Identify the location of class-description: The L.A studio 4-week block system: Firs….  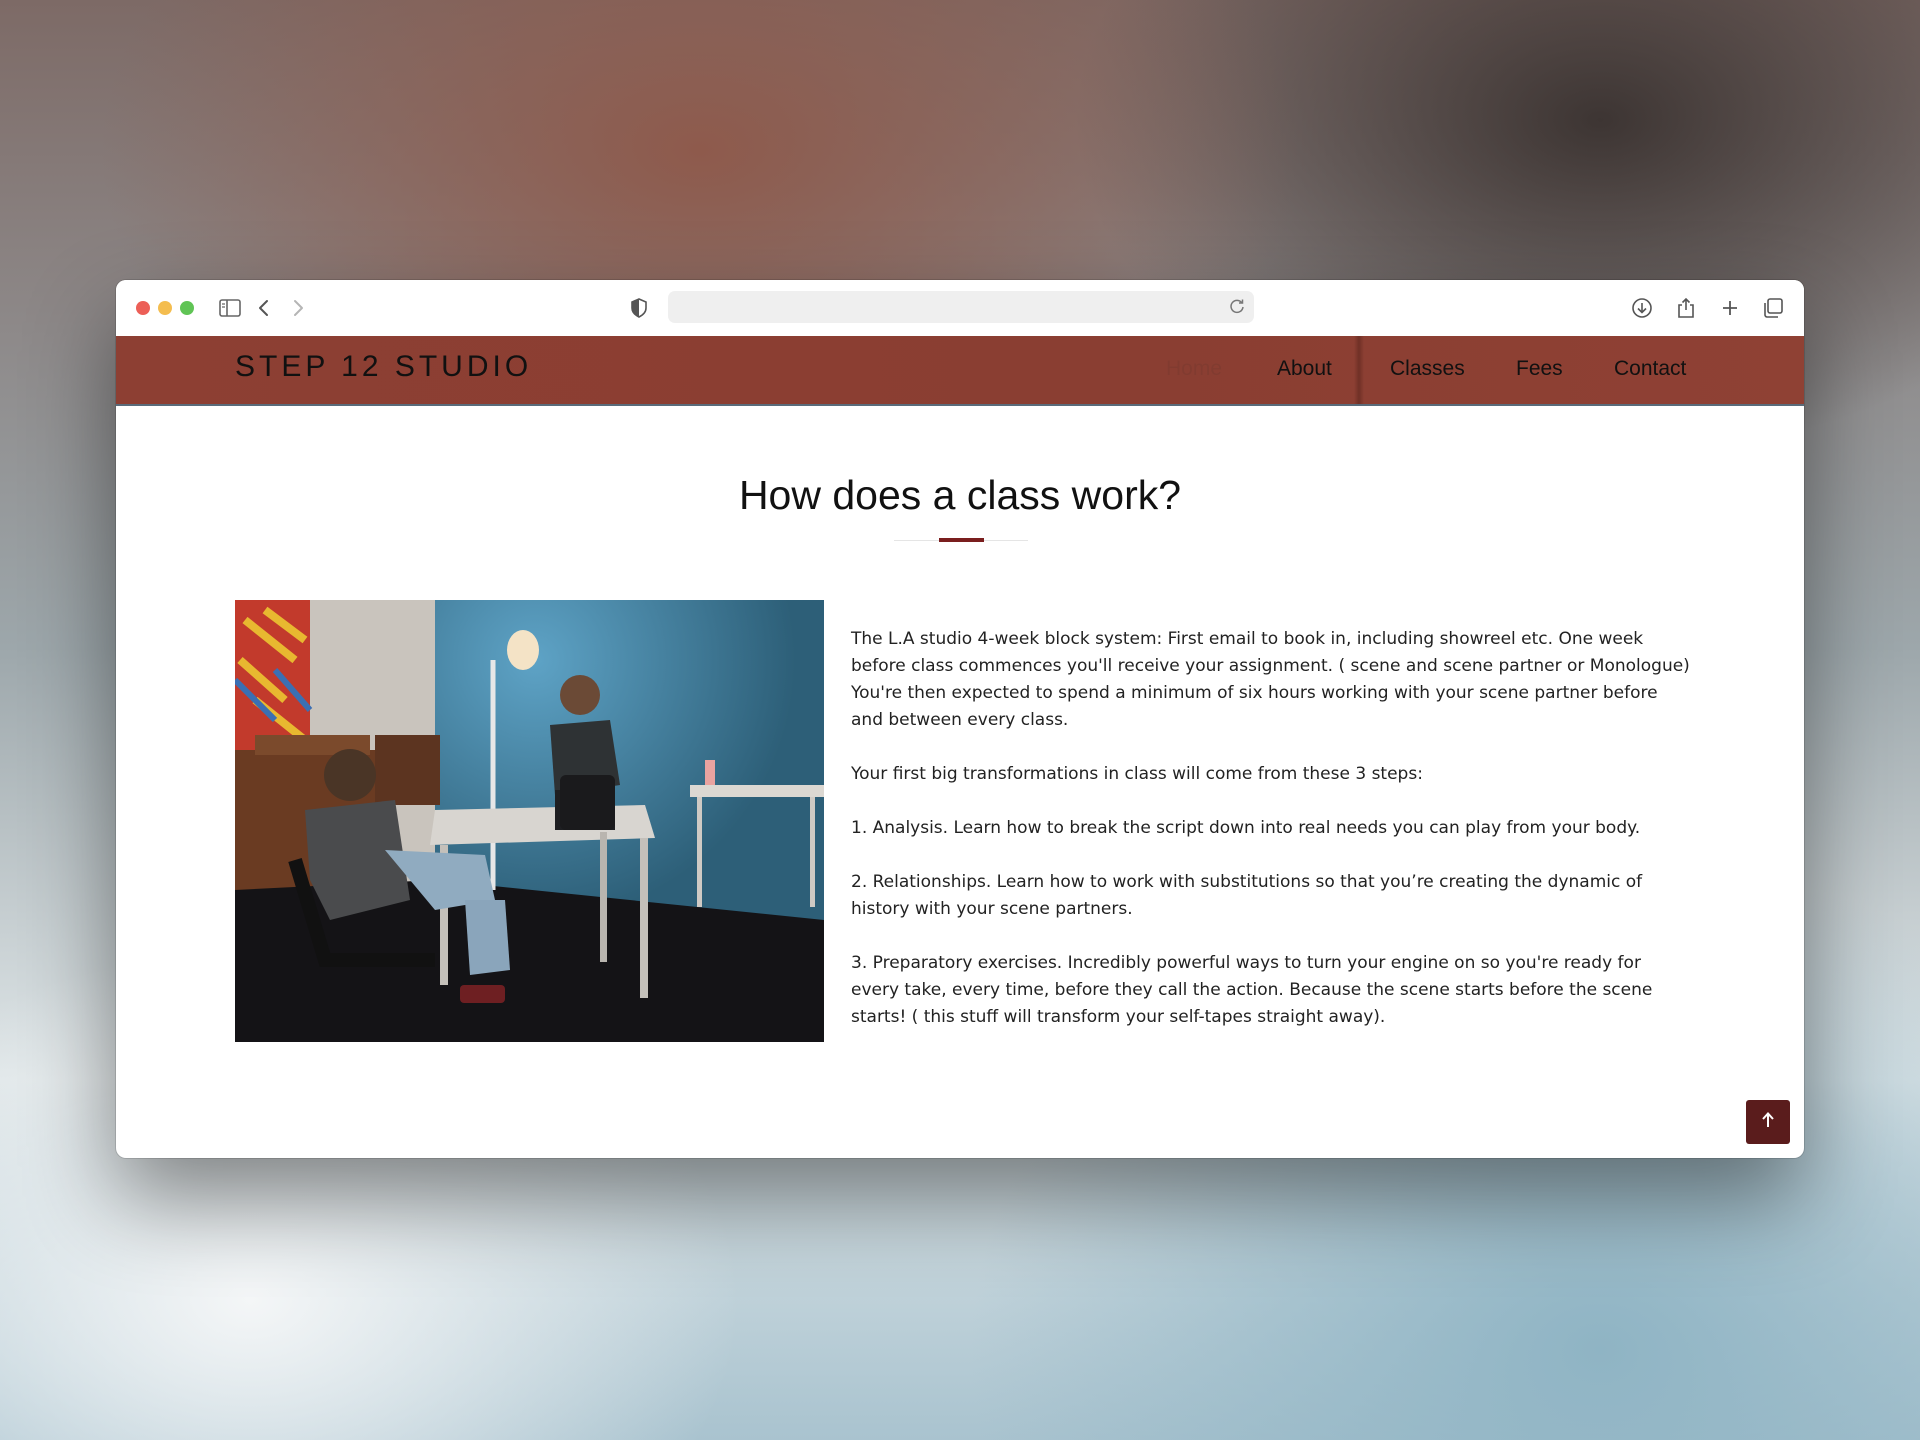
(1271, 842).